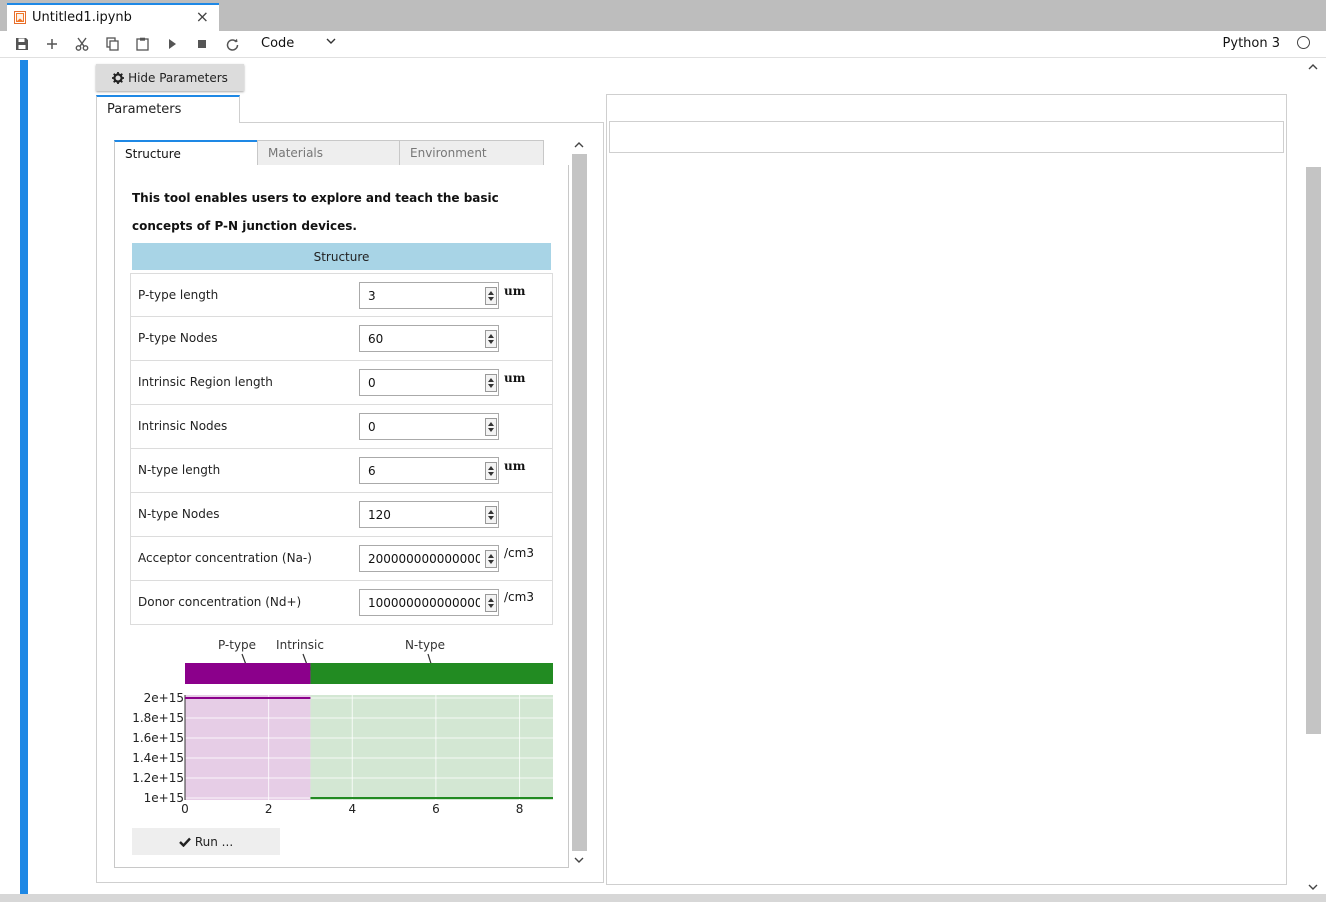 The width and height of the screenshot is (1326, 902). Describe the element at coordinates (520, 809) in the screenshot. I see `x-tick-label: 8` at that location.